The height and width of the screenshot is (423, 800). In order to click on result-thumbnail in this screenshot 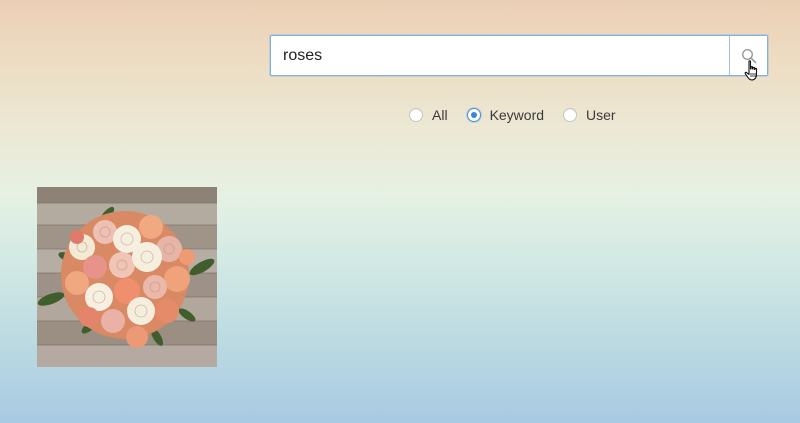, I will do `click(127, 277)`.